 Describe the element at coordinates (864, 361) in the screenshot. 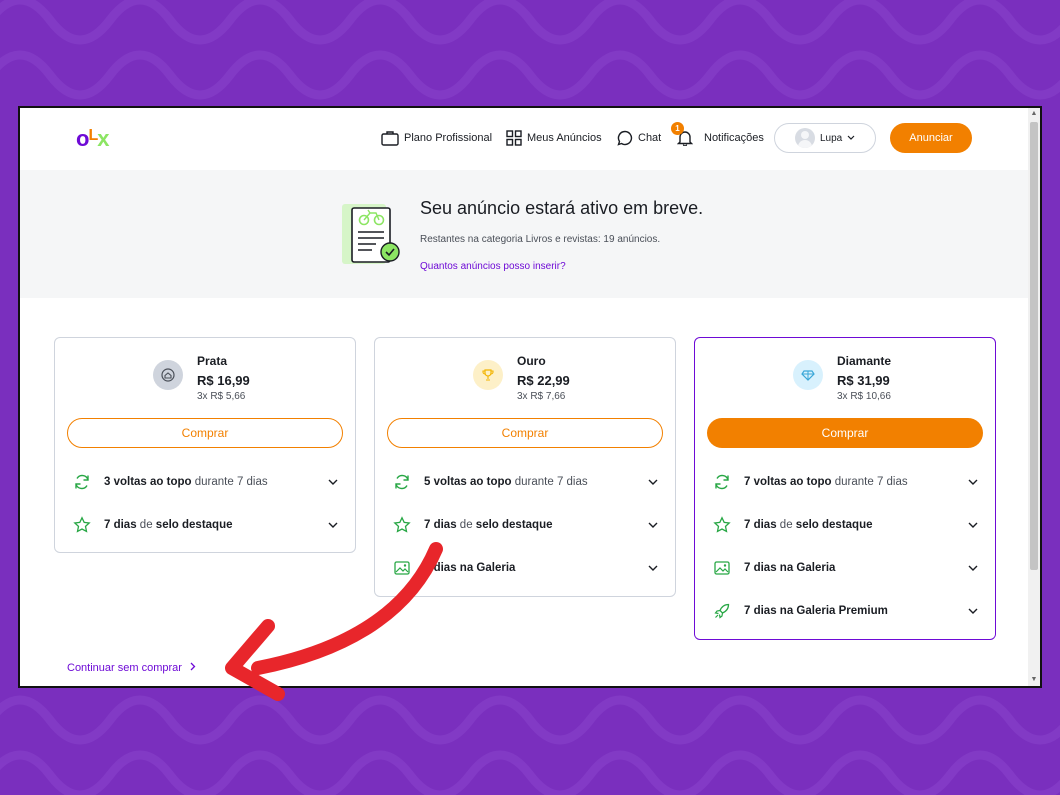

I see `plan-name: Diamante` at that location.